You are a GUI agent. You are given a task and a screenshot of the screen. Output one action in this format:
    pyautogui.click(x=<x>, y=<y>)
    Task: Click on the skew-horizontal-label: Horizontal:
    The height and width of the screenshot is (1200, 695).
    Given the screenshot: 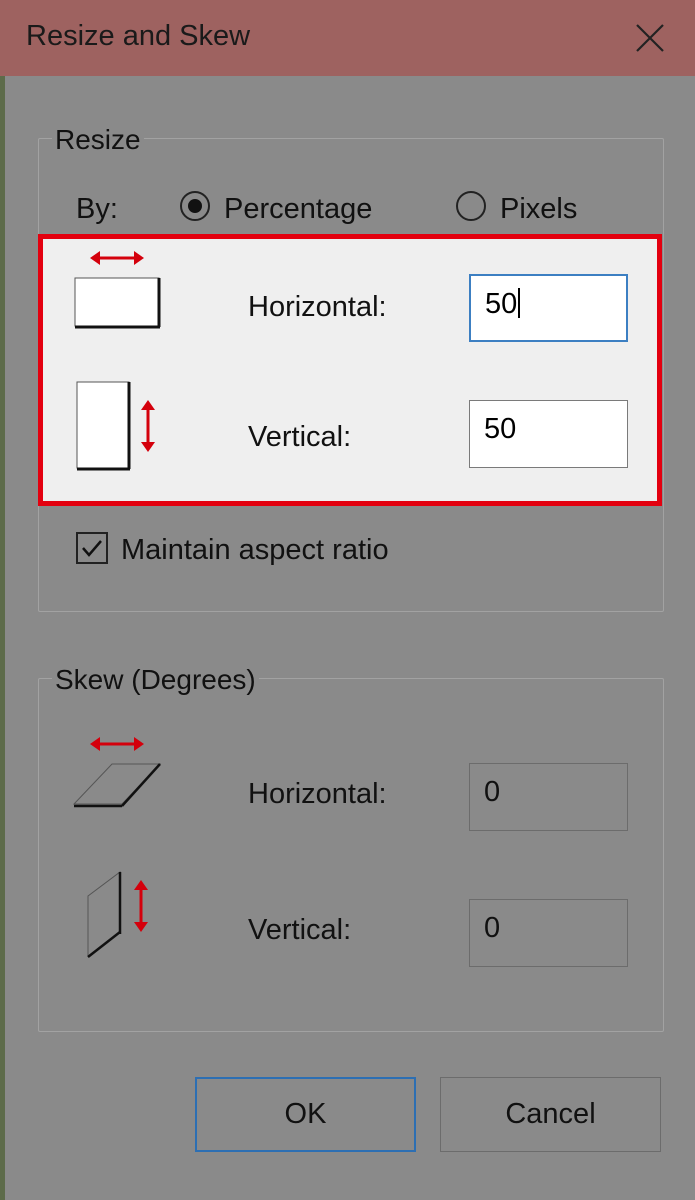 What is the action you would take?
    pyautogui.click(x=317, y=794)
    